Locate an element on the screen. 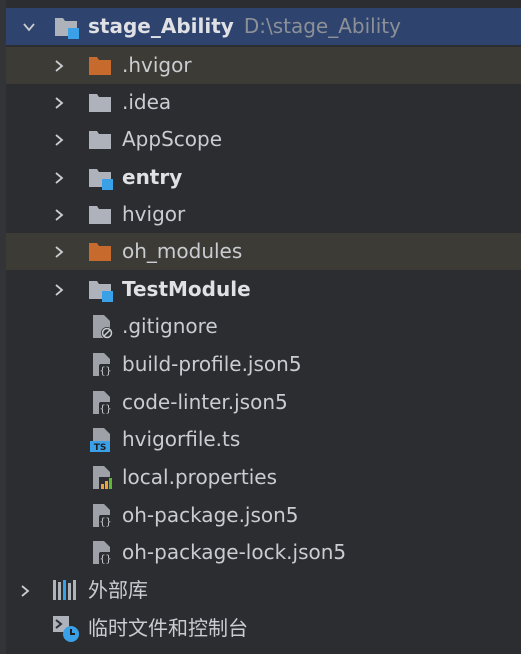 The width and height of the screenshot is (521, 654). tree-item-label: code-linter.json5 is located at coordinates (205, 402).